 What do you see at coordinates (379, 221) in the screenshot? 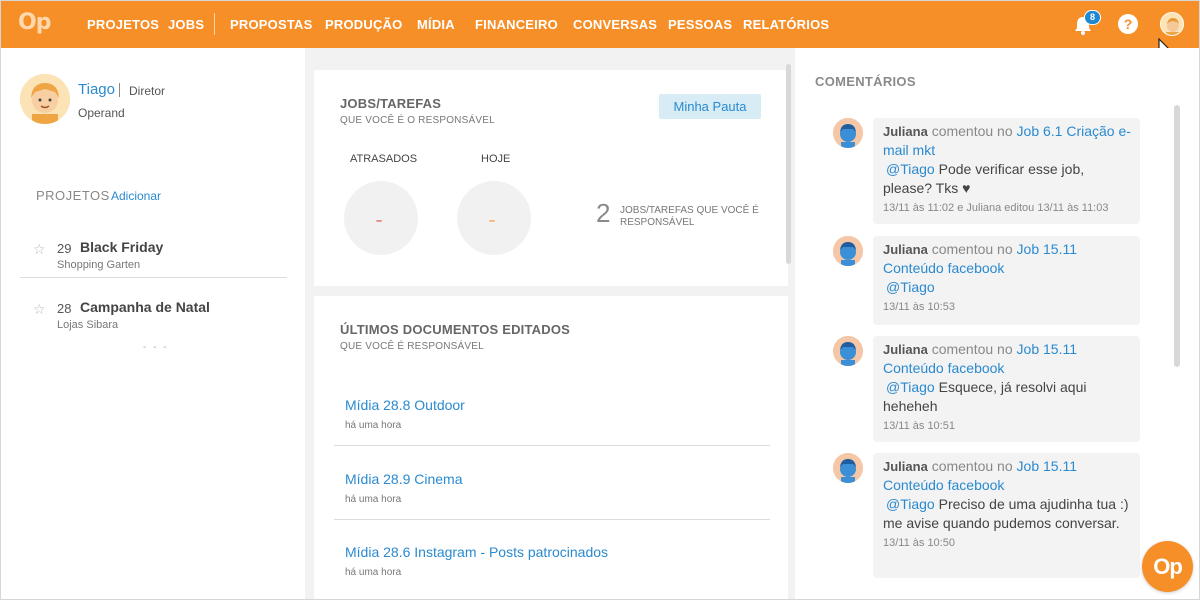
I see `late-tasks-value: –` at bounding box center [379, 221].